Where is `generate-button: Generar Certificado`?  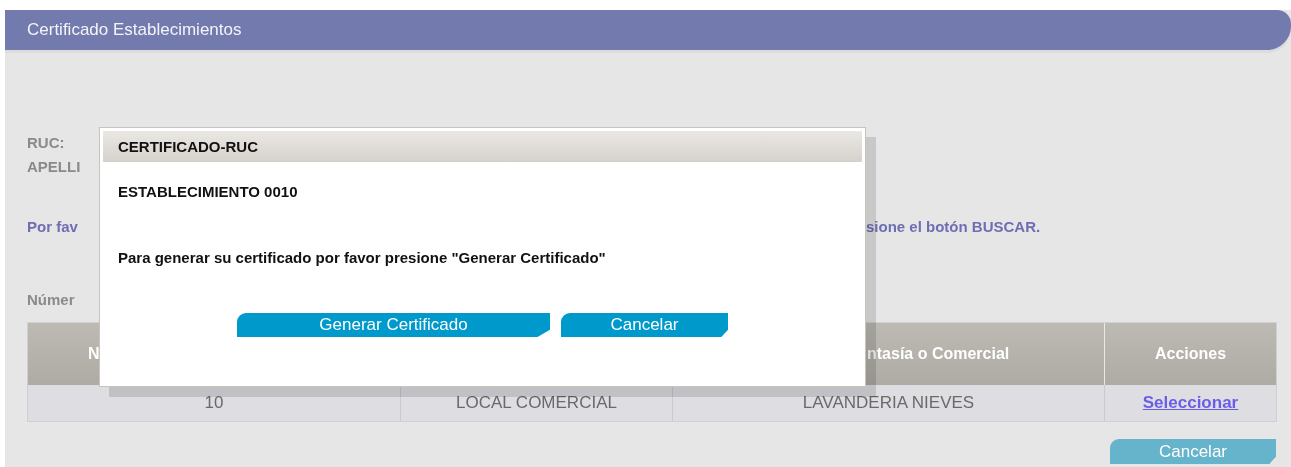
generate-button: Generar Certificado is located at coordinates (393, 325).